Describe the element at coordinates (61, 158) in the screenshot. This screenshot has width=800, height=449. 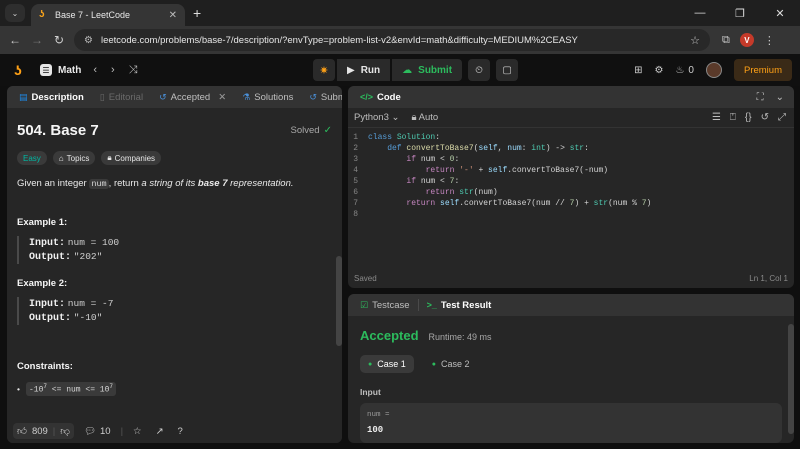
I see `tag-icon: ⌂` at that location.